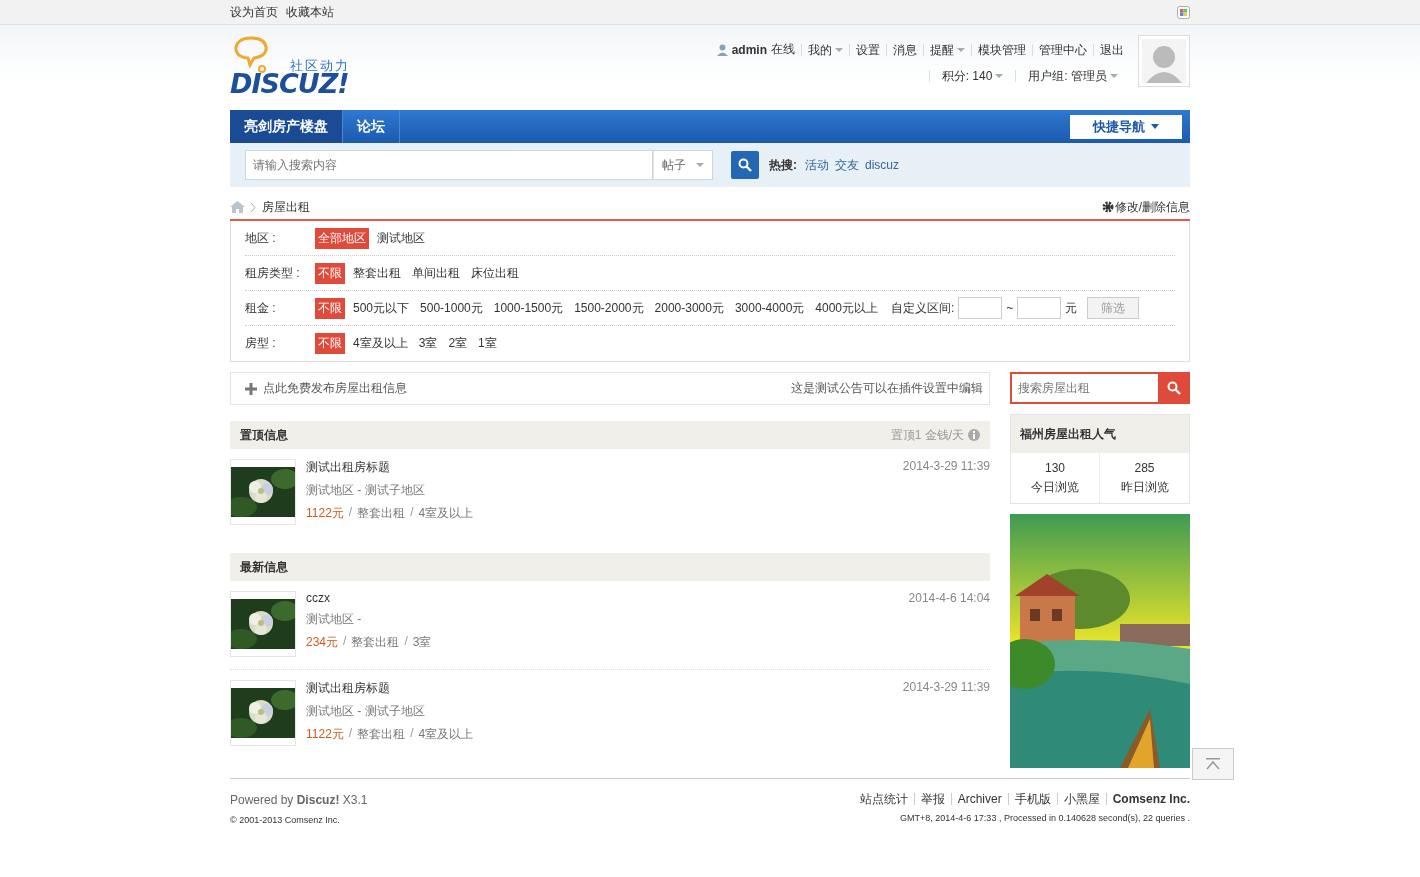 The image size is (1420, 877). Describe the element at coordinates (979, 799) in the screenshot. I see `footer-link: Archiver` at that location.